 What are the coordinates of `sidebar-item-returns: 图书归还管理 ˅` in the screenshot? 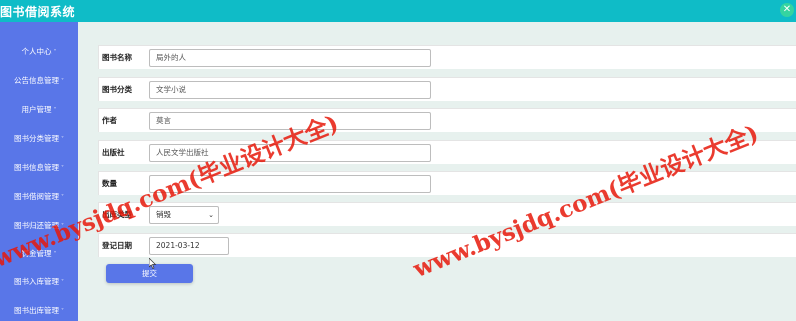 It's located at (39, 226).